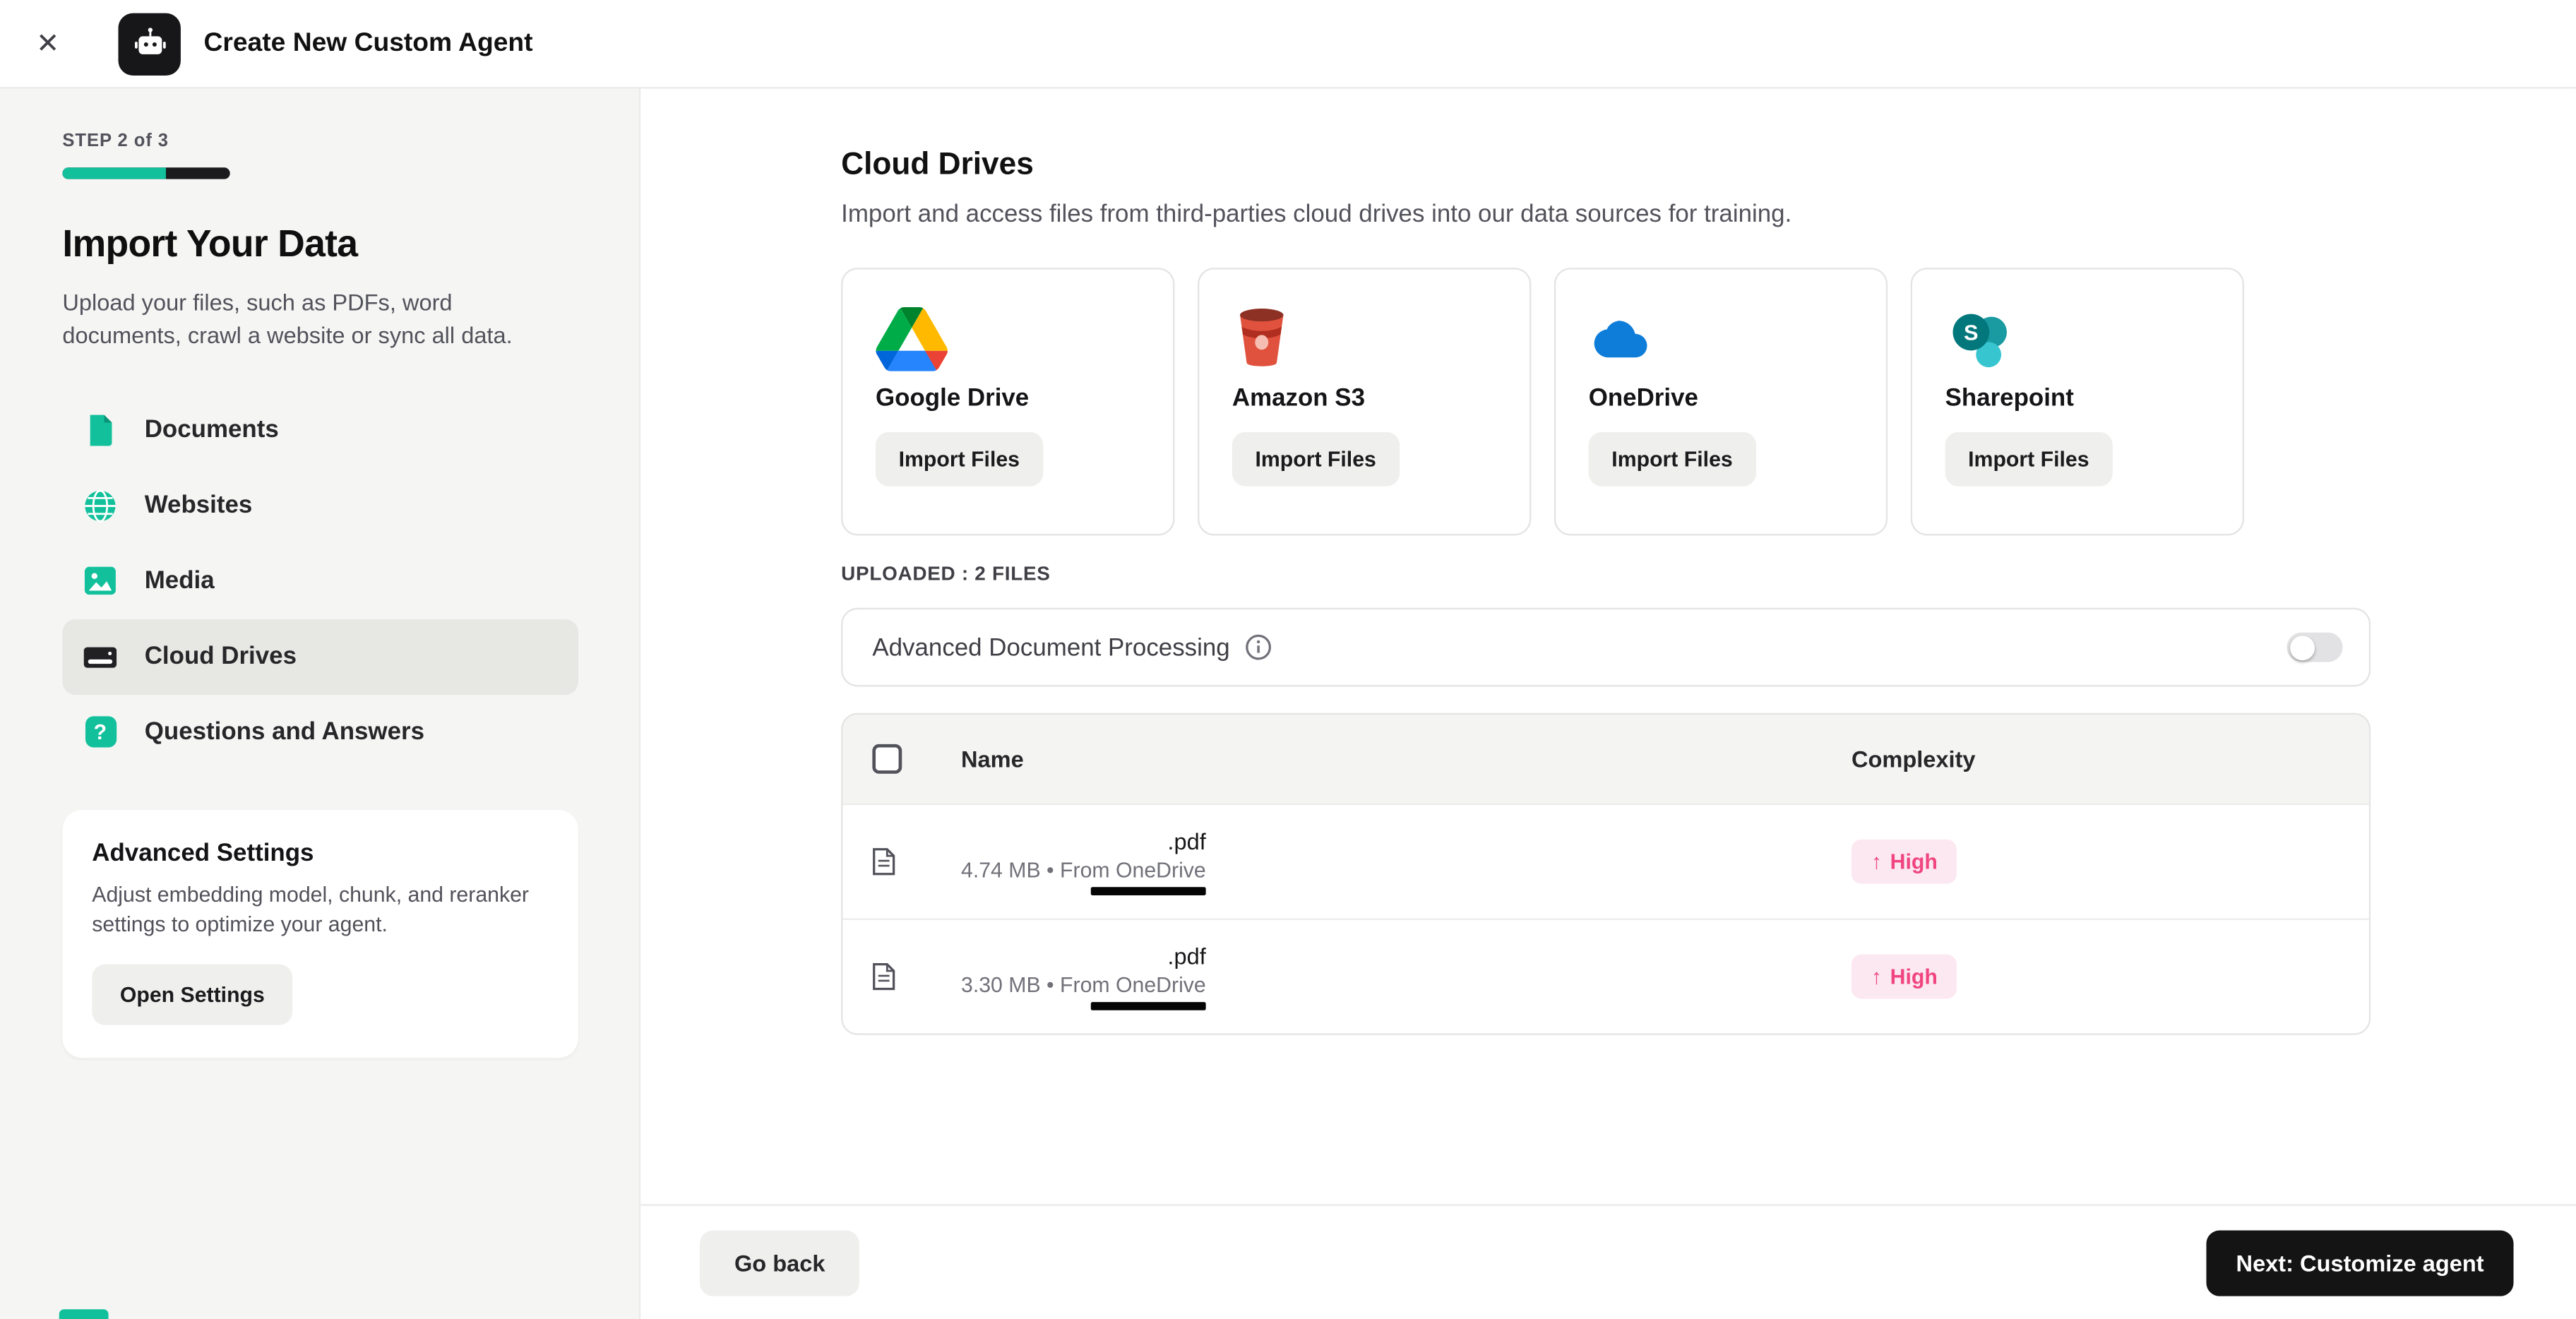  Describe the element at coordinates (1288, 44) in the screenshot. I see `top-bar: ✕ Create New Custom Agent` at that location.